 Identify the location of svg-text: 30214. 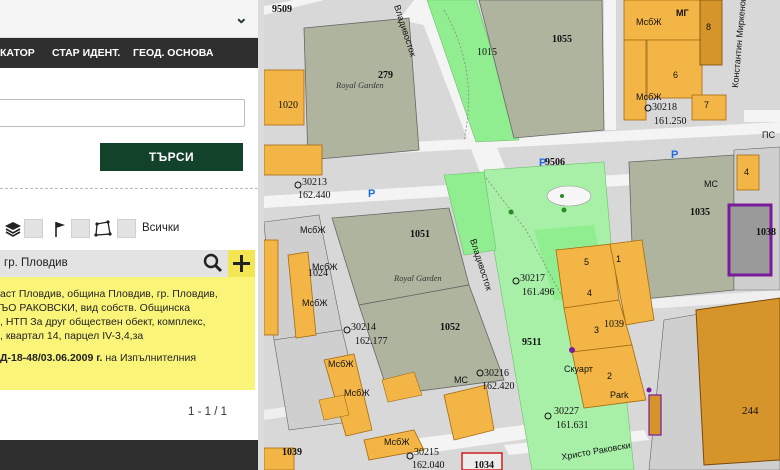
(363, 327).